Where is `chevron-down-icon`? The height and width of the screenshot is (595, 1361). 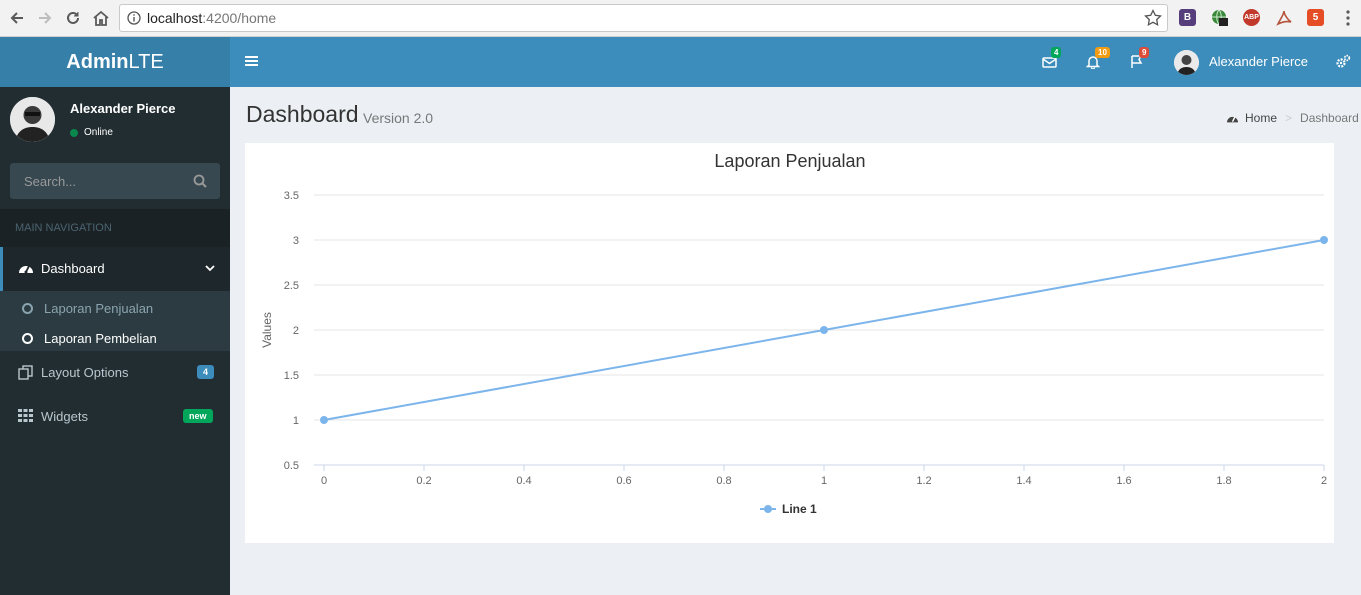 chevron-down-icon is located at coordinates (210, 268).